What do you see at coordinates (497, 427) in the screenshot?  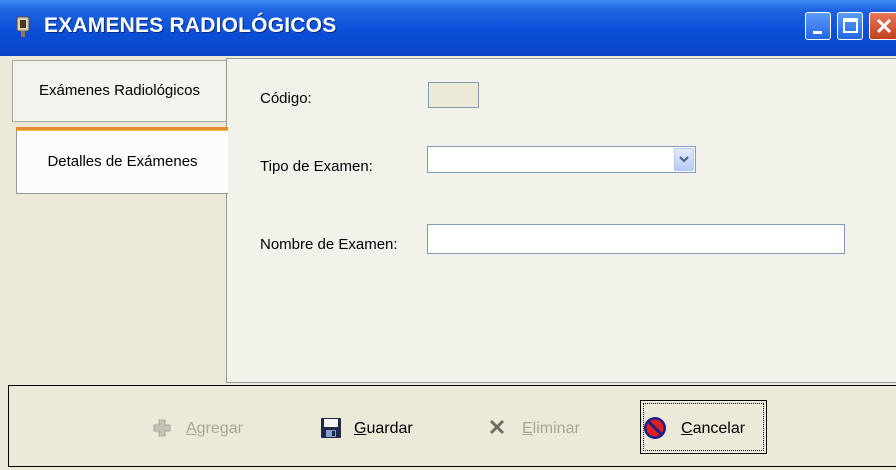 I see `x-delete-icon` at bounding box center [497, 427].